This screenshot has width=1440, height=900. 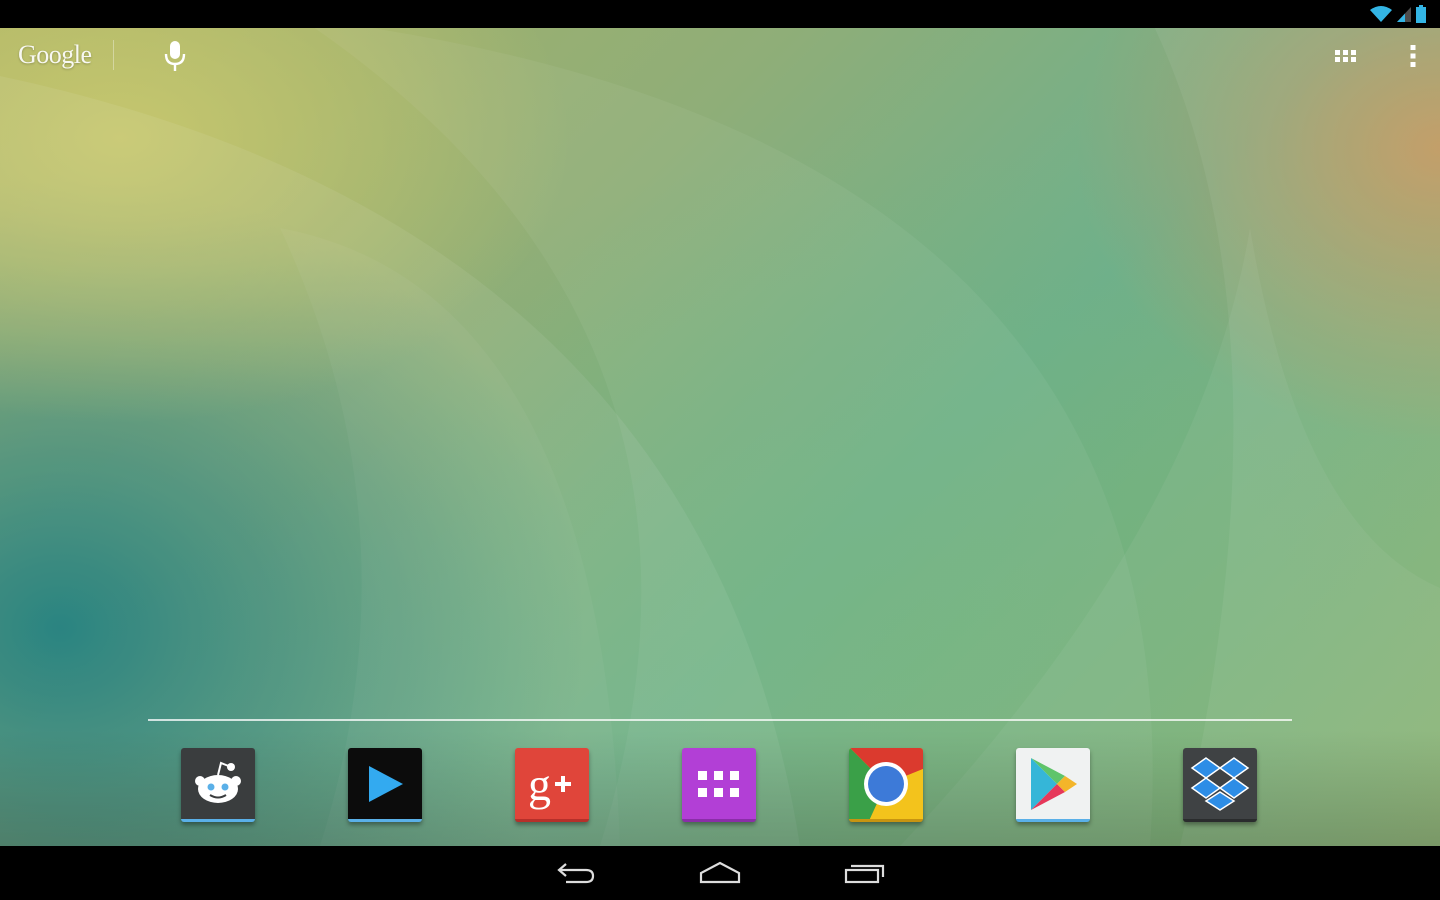 I want to click on battery-icon, so click(x=1421, y=14).